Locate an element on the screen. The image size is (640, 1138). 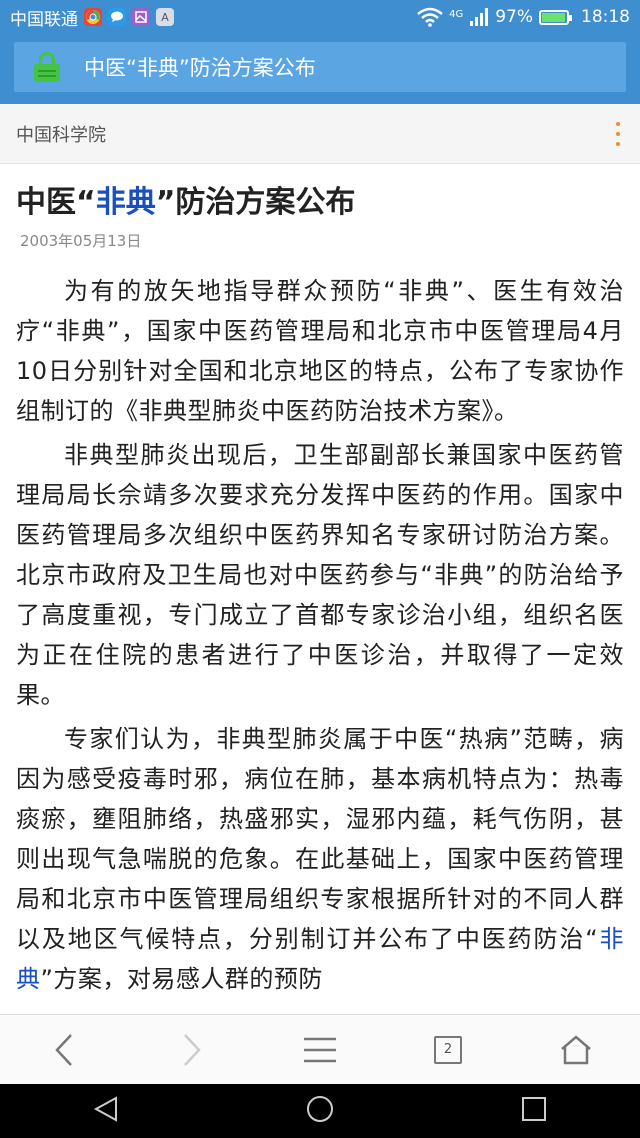
browser-toolbar: 2 is located at coordinates (320, 1049).